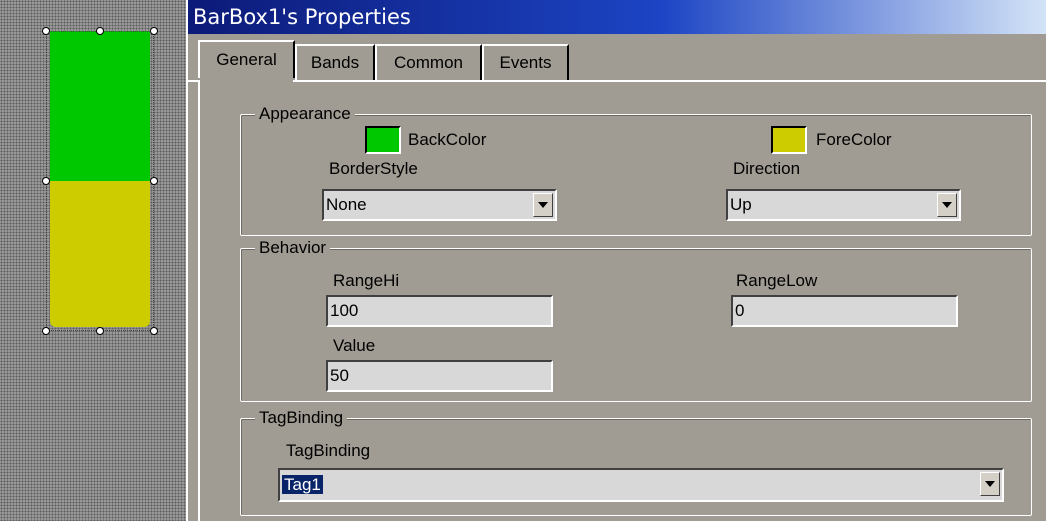 This screenshot has width=1046, height=522. Describe the element at coordinates (366, 280) in the screenshot. I see `rangehi-label: RangeHi` at that location.